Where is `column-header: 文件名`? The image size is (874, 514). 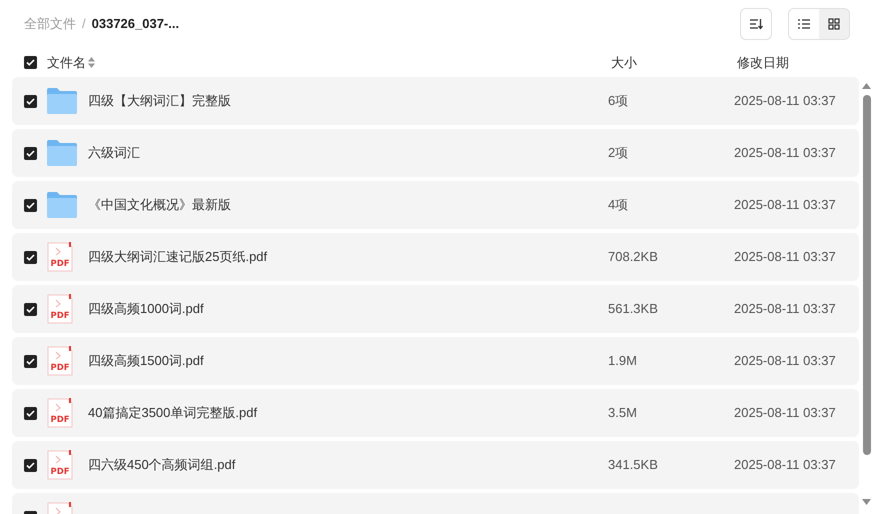 column-header: 文件名 is located at coordinates (66, 62).